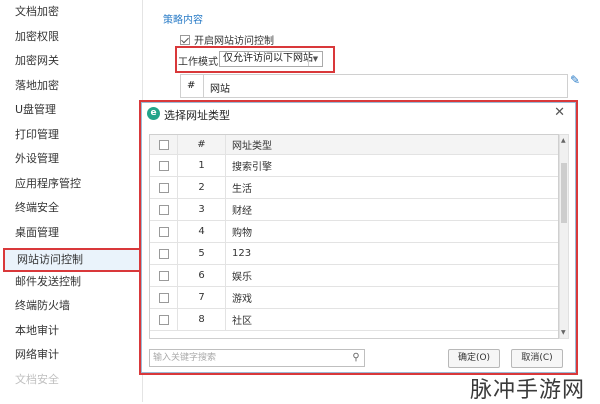 The image size is (600, 404). I want to click on column-divider, so click(203, 86).